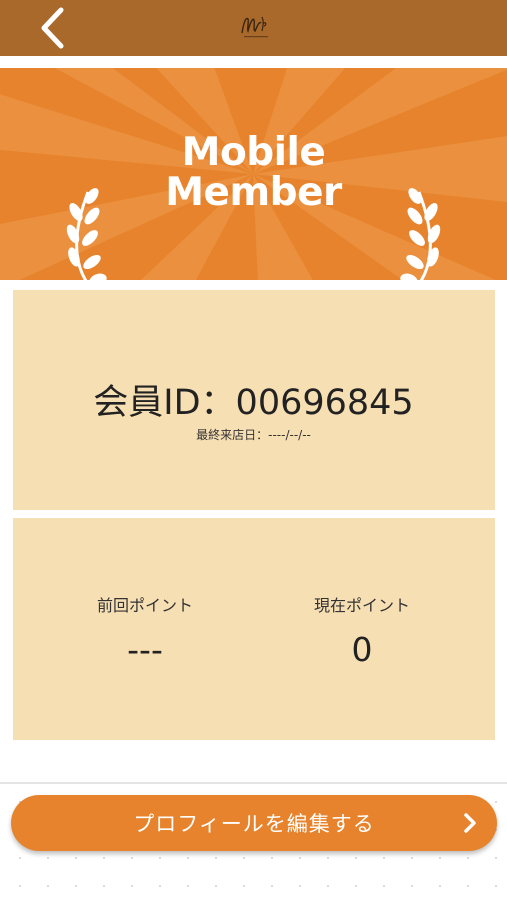 This screenshot has width=507, height=900. Describe the element at coordinates (253, 152) in the screenshot. I see `banner-title-line1: Mobile` at that location.